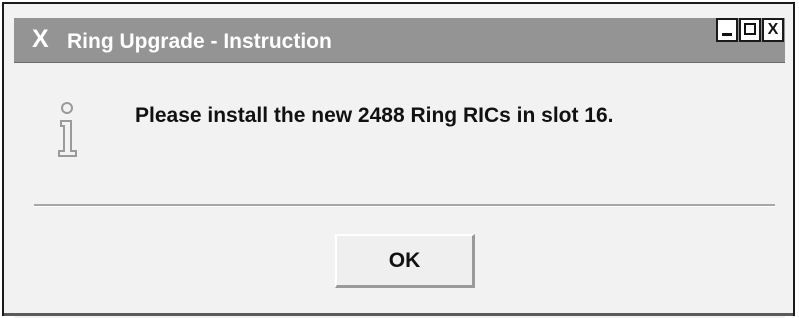 The height and width of the screenshot is (318, 799). I want to click on maximize-icon, so click(750, 29).